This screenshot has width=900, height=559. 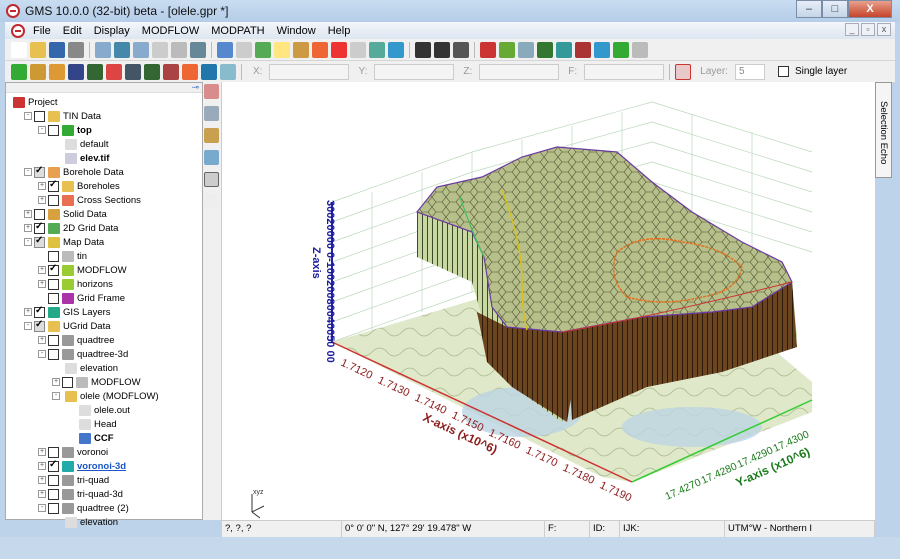 I want to click on y-field, so click(x=414, y=71).